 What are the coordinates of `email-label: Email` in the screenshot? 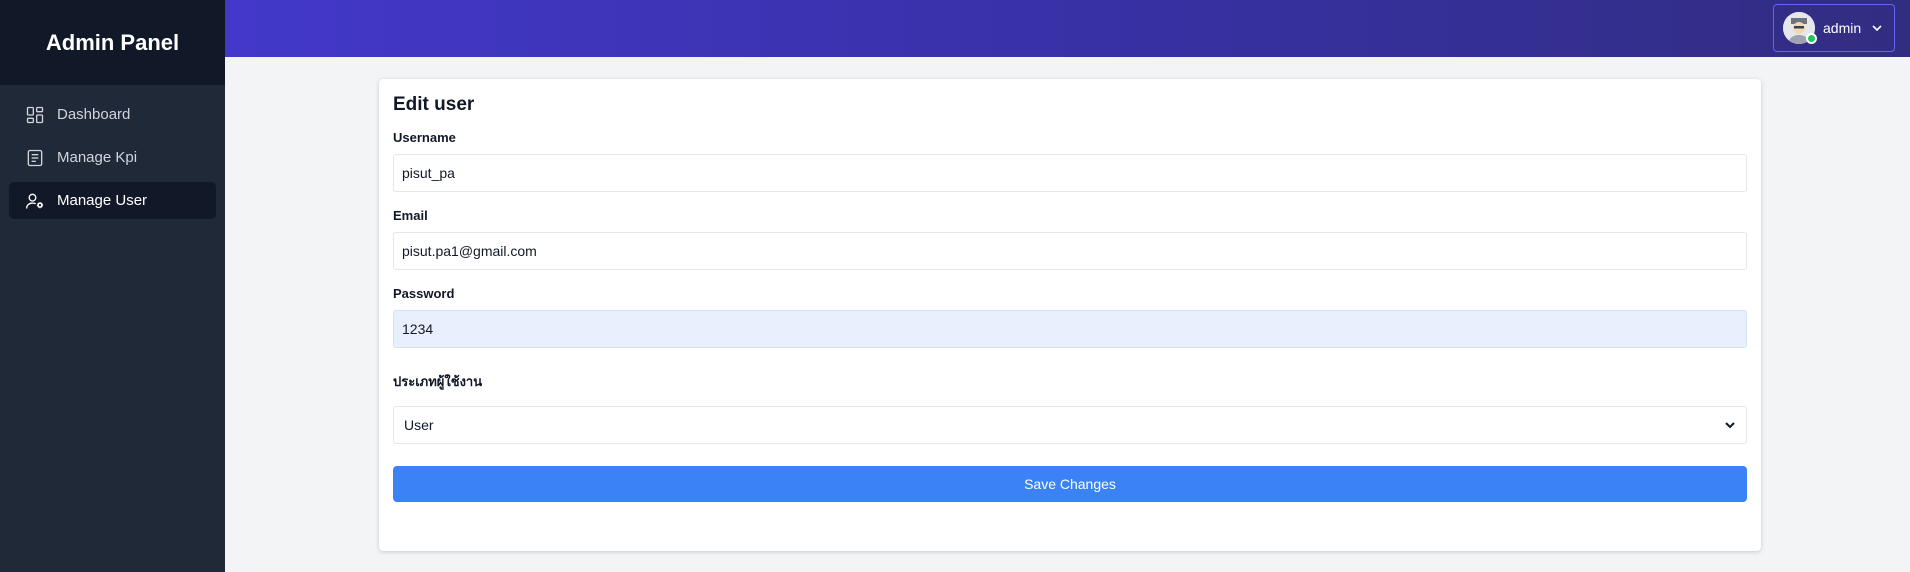 It's located at (410, 215).